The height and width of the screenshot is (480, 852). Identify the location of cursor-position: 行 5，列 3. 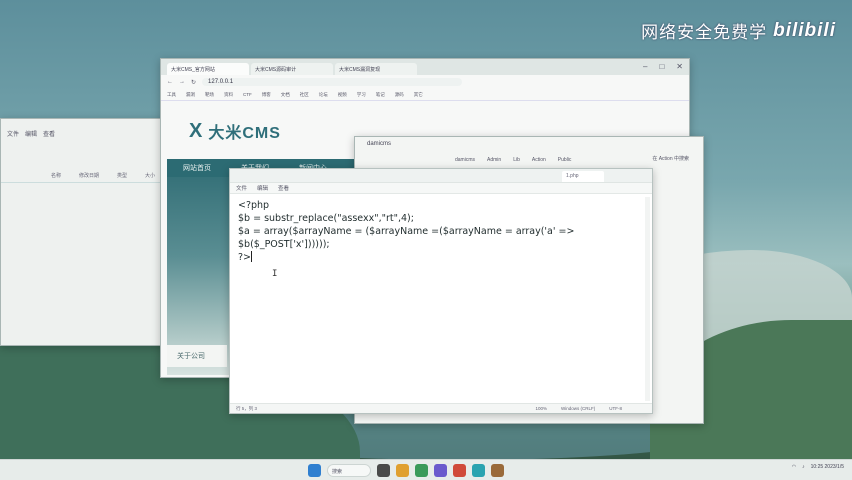
(247, 408).